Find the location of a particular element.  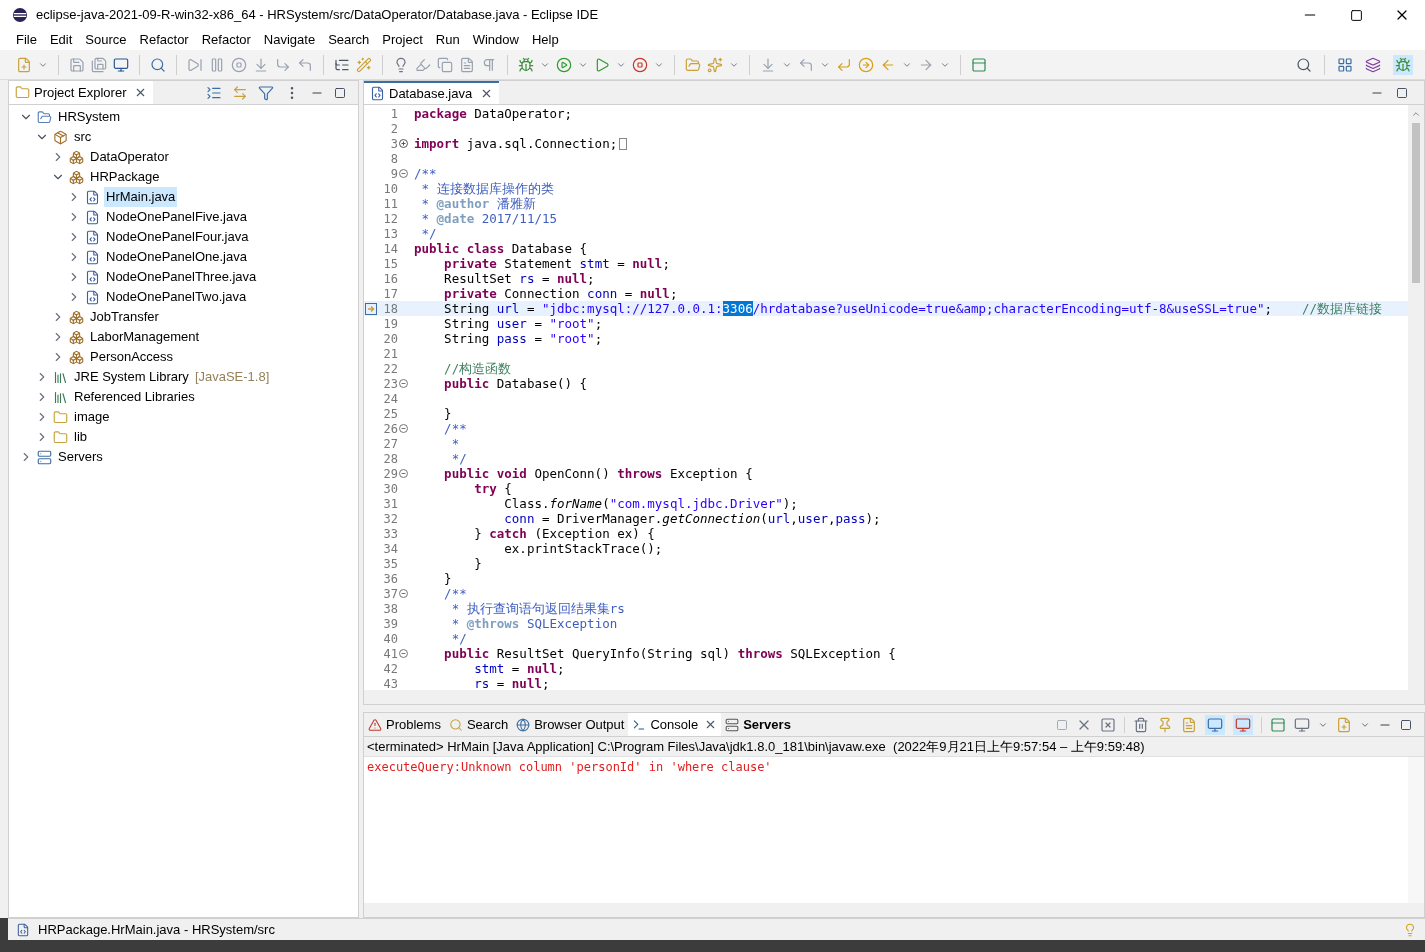

tree-item: Servers is located at coordinates (80, 457).